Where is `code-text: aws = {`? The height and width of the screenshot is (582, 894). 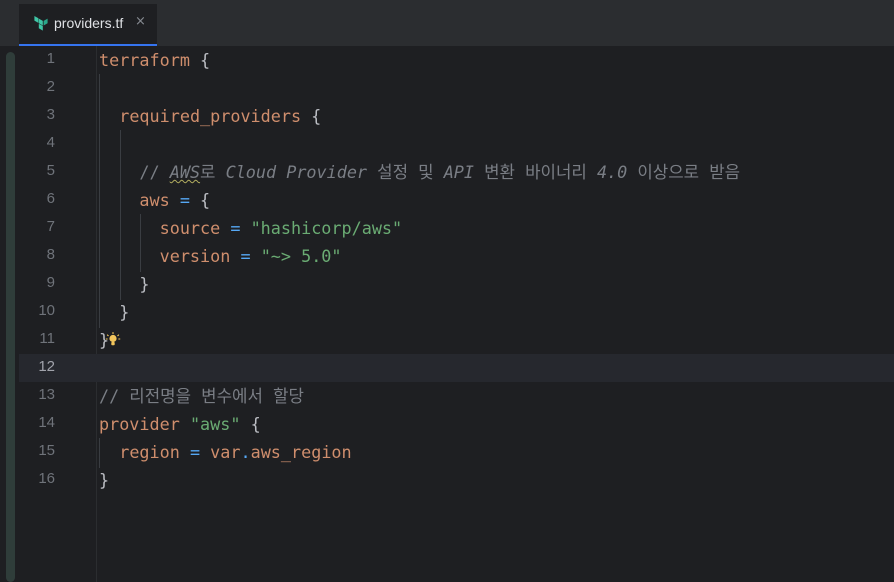 code-text: aws = { is located at coordinates (154, 200).